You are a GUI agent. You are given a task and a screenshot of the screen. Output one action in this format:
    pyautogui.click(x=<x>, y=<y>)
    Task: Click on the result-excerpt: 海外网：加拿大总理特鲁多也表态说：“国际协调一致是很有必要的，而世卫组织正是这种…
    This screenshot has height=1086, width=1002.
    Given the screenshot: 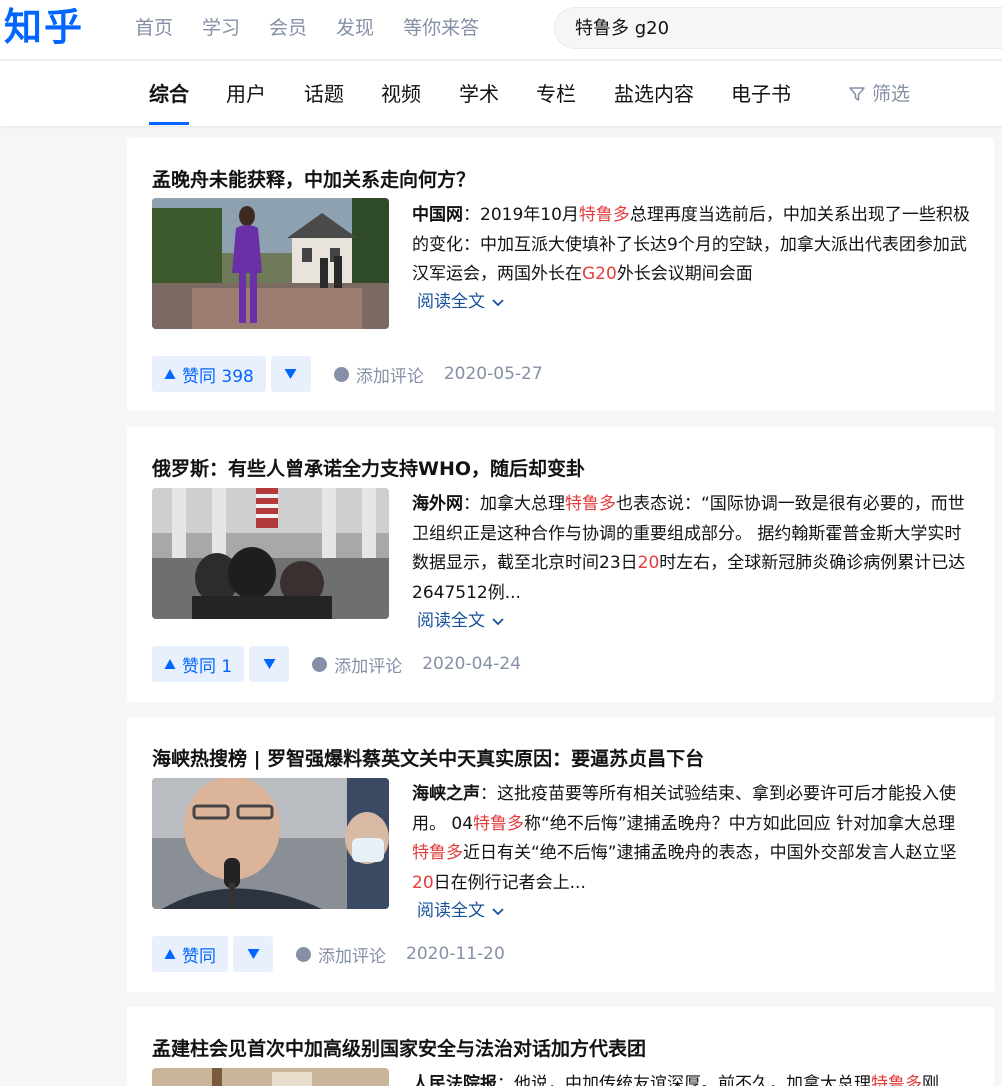 What is the action you would take?
    pyautogui.click(x=692, y=549)
    